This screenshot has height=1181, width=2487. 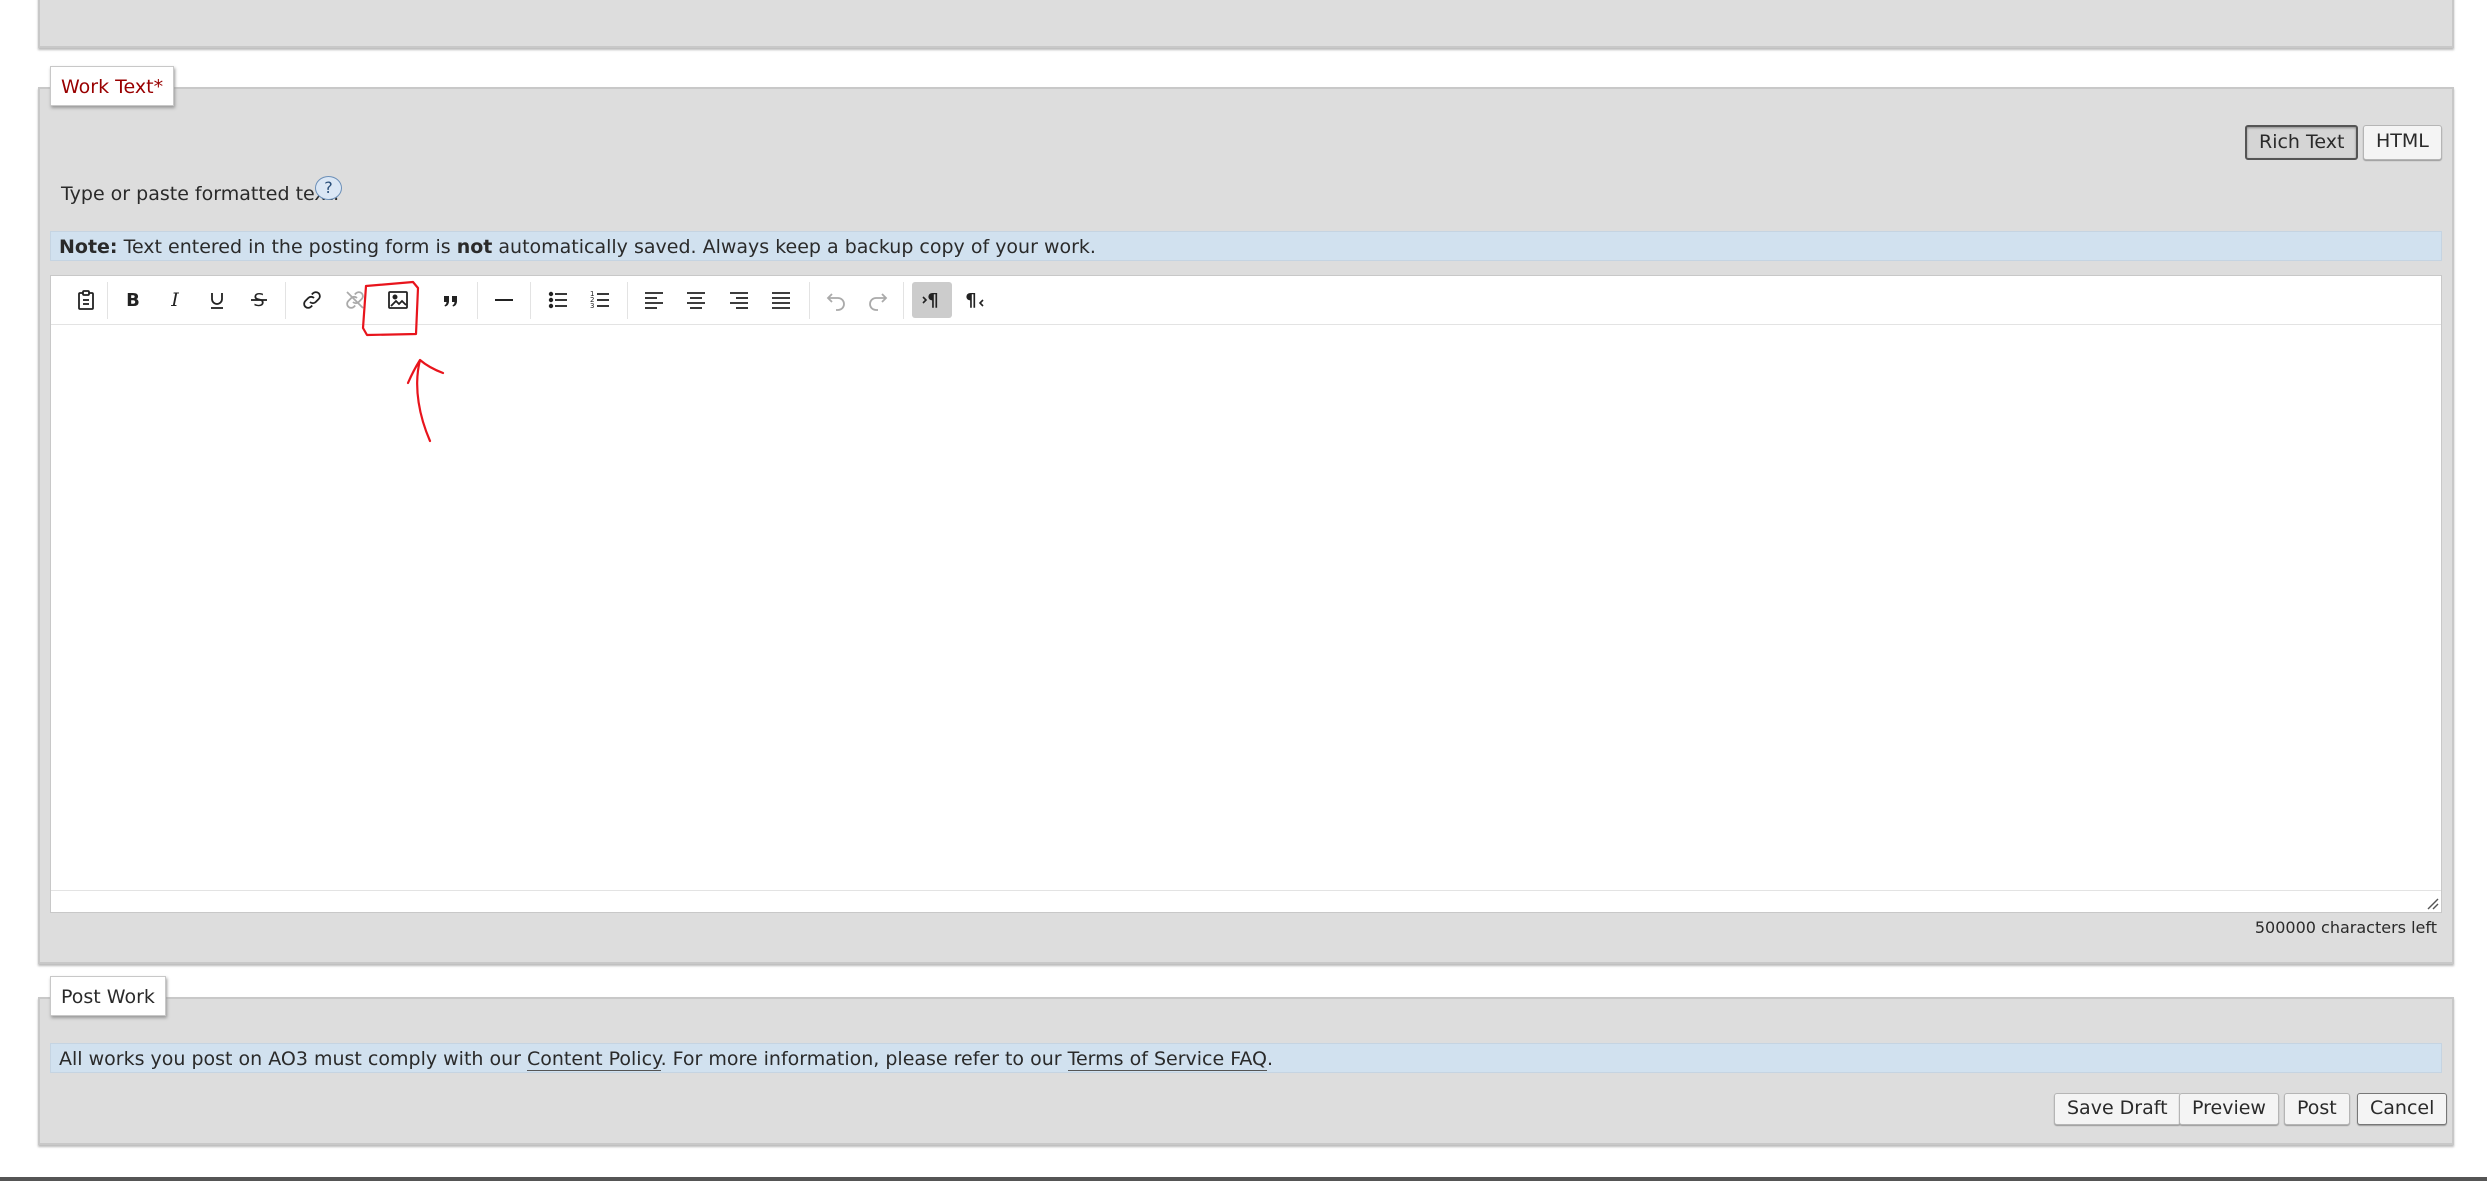 What do you see at coordinates (108, 996) in the screenshot?
I see `post-work-legend: Post Work` at bounding box center [108, 996].